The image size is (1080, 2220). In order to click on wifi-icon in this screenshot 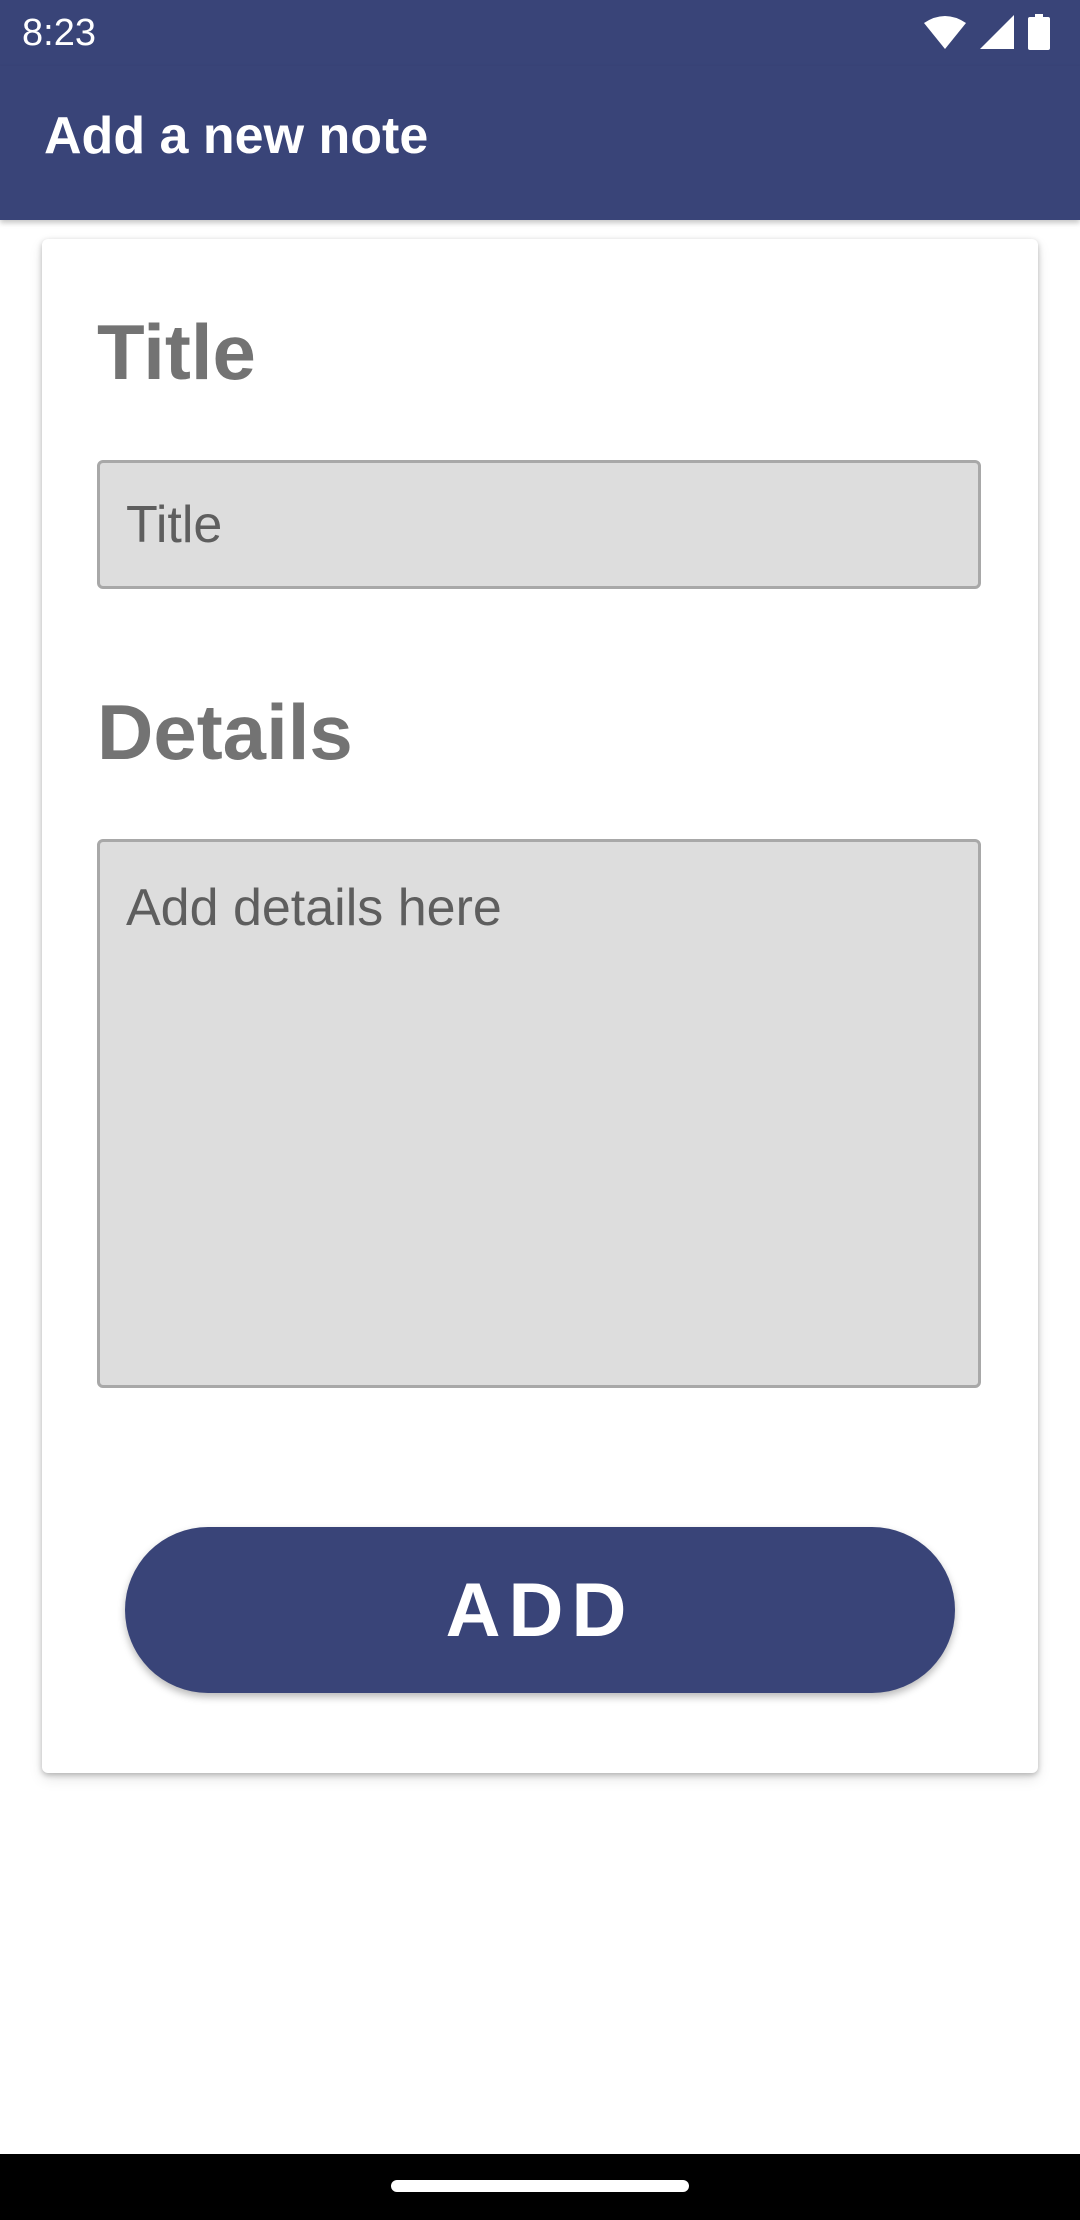, I will do `click(945, 34)`.